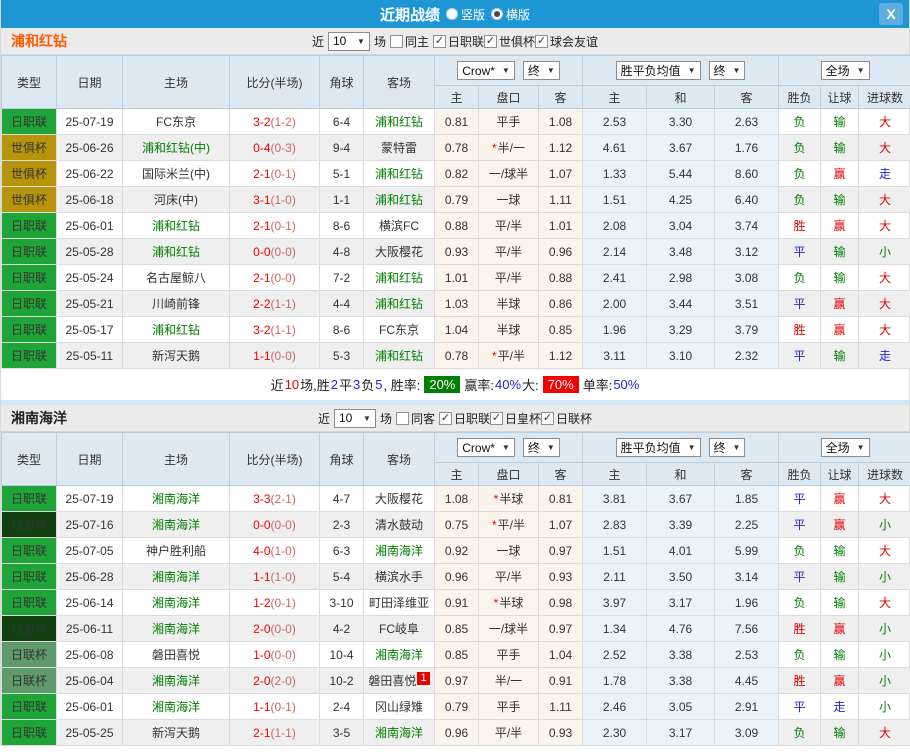 The width and height of the screenshot is (910, 752). I want to click on fulltime-score: 3-2, so click(262, 329).